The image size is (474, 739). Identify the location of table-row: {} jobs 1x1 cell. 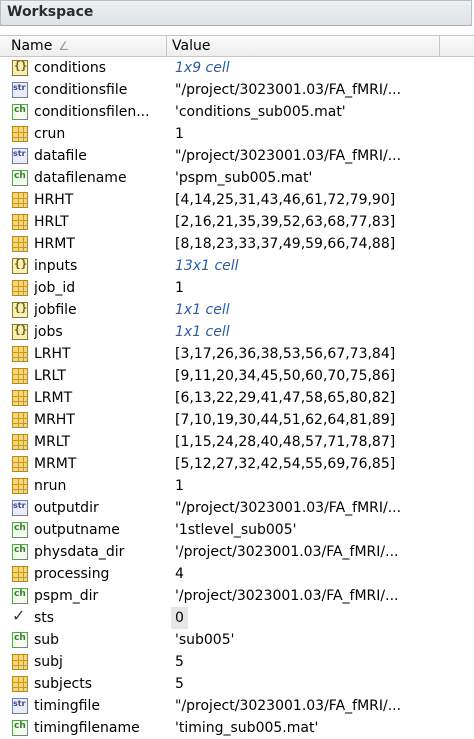
(237, 332).